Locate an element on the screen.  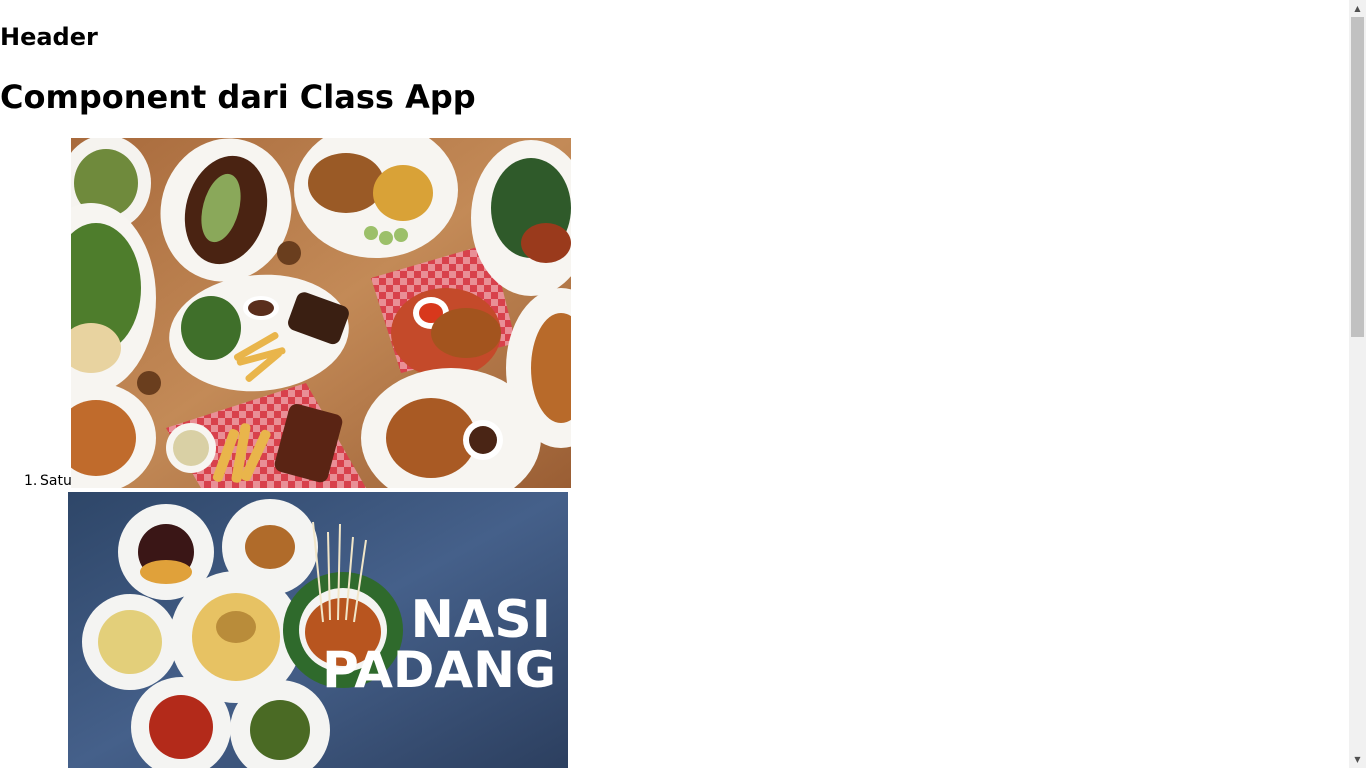
header-heading: Header is located at coordinates (49, 37).